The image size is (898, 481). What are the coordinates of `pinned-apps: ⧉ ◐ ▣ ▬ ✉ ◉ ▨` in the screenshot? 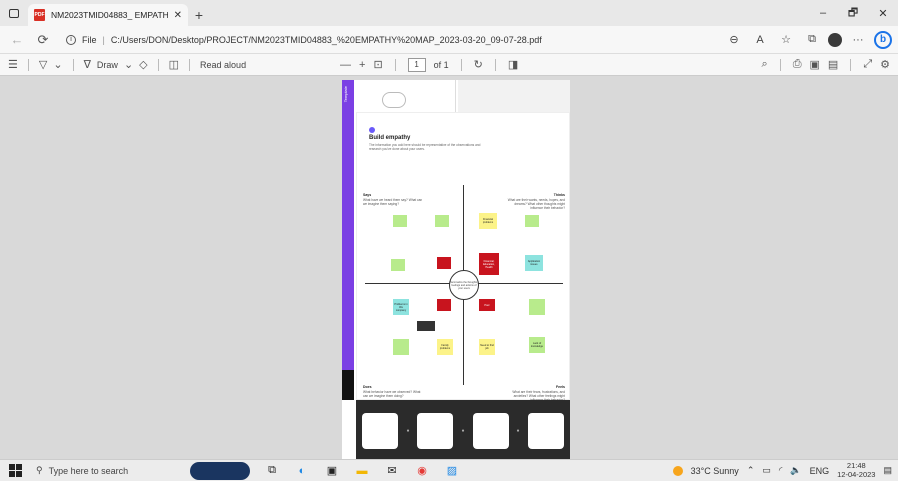 It's located at (362, 471).